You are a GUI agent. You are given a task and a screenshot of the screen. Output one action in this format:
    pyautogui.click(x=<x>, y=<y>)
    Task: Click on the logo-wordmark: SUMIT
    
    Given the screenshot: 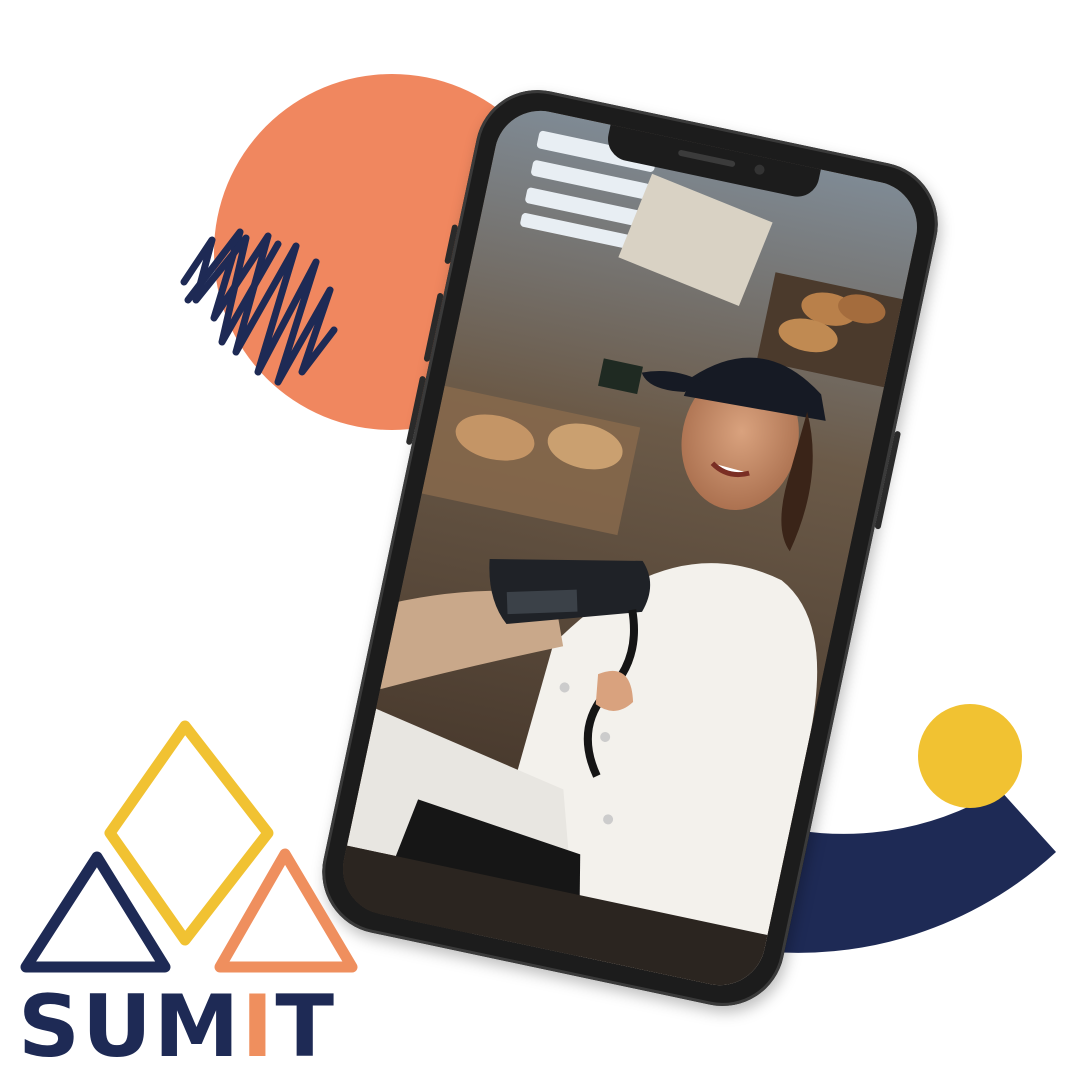 What is the action you would take?
    pyautogui.click(x=177, y=1027)
    